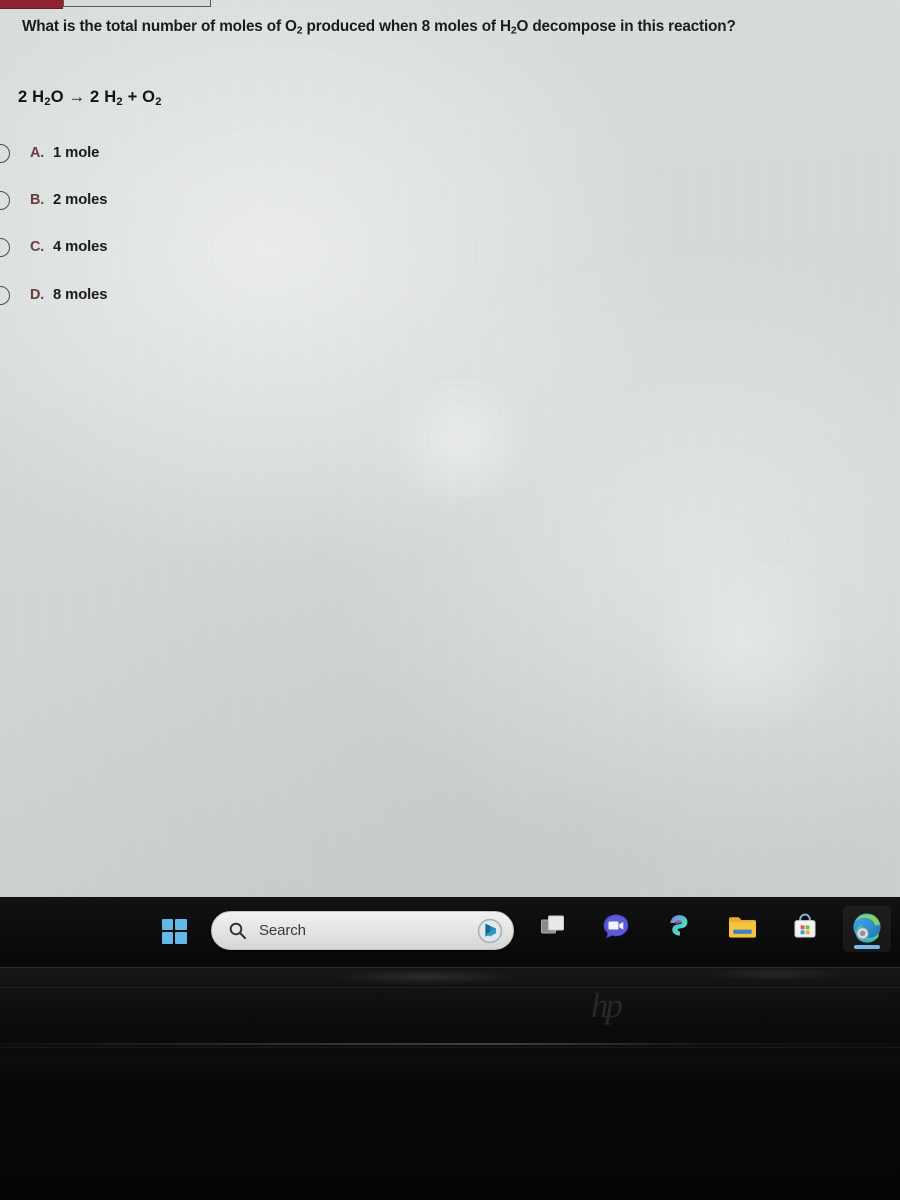 This screenshot has height=1200, width=900. I want to click on option-letter-c: C., so click(37, 247).